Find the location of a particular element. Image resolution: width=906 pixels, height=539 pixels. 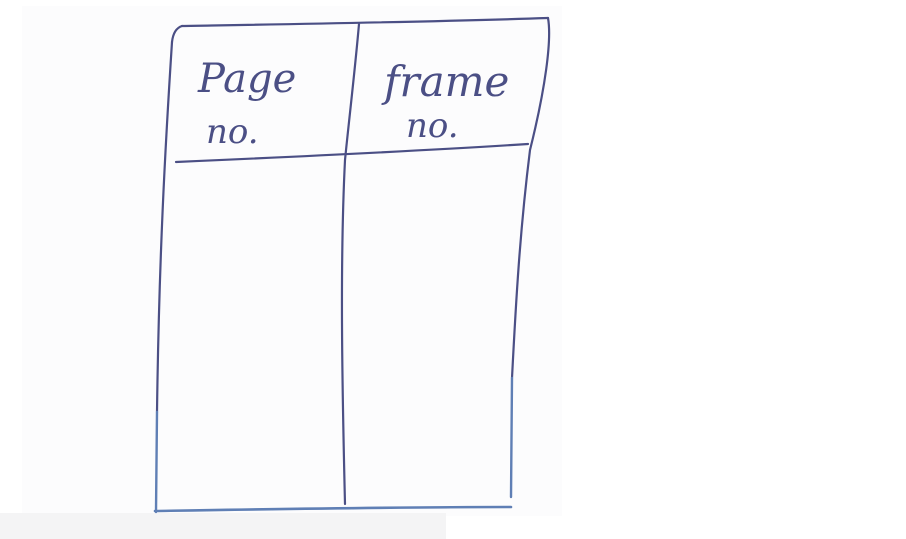

header-page-sublabel: no. is located at coordinates (232, 132).